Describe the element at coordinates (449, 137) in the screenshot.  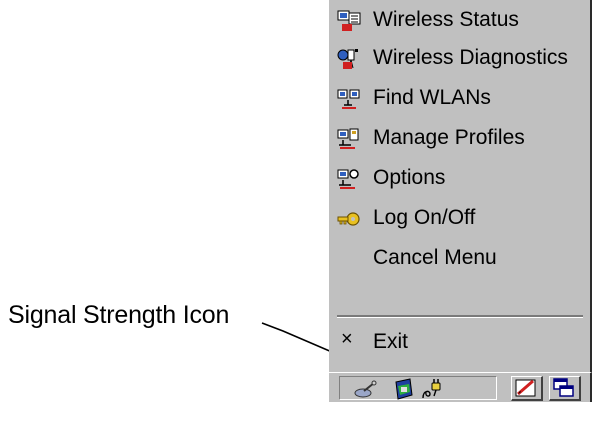
I see `menu-item-label: Manage Profiles` at that location.